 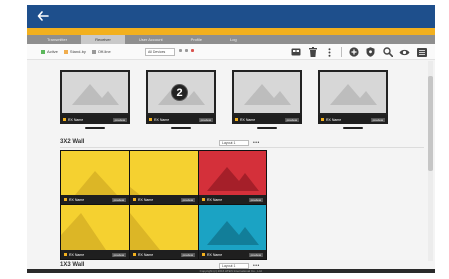 What do you see at coordinates (233, 39) in the screenshot?
I see `tab-log: Log` at bounding box center [233, 39].